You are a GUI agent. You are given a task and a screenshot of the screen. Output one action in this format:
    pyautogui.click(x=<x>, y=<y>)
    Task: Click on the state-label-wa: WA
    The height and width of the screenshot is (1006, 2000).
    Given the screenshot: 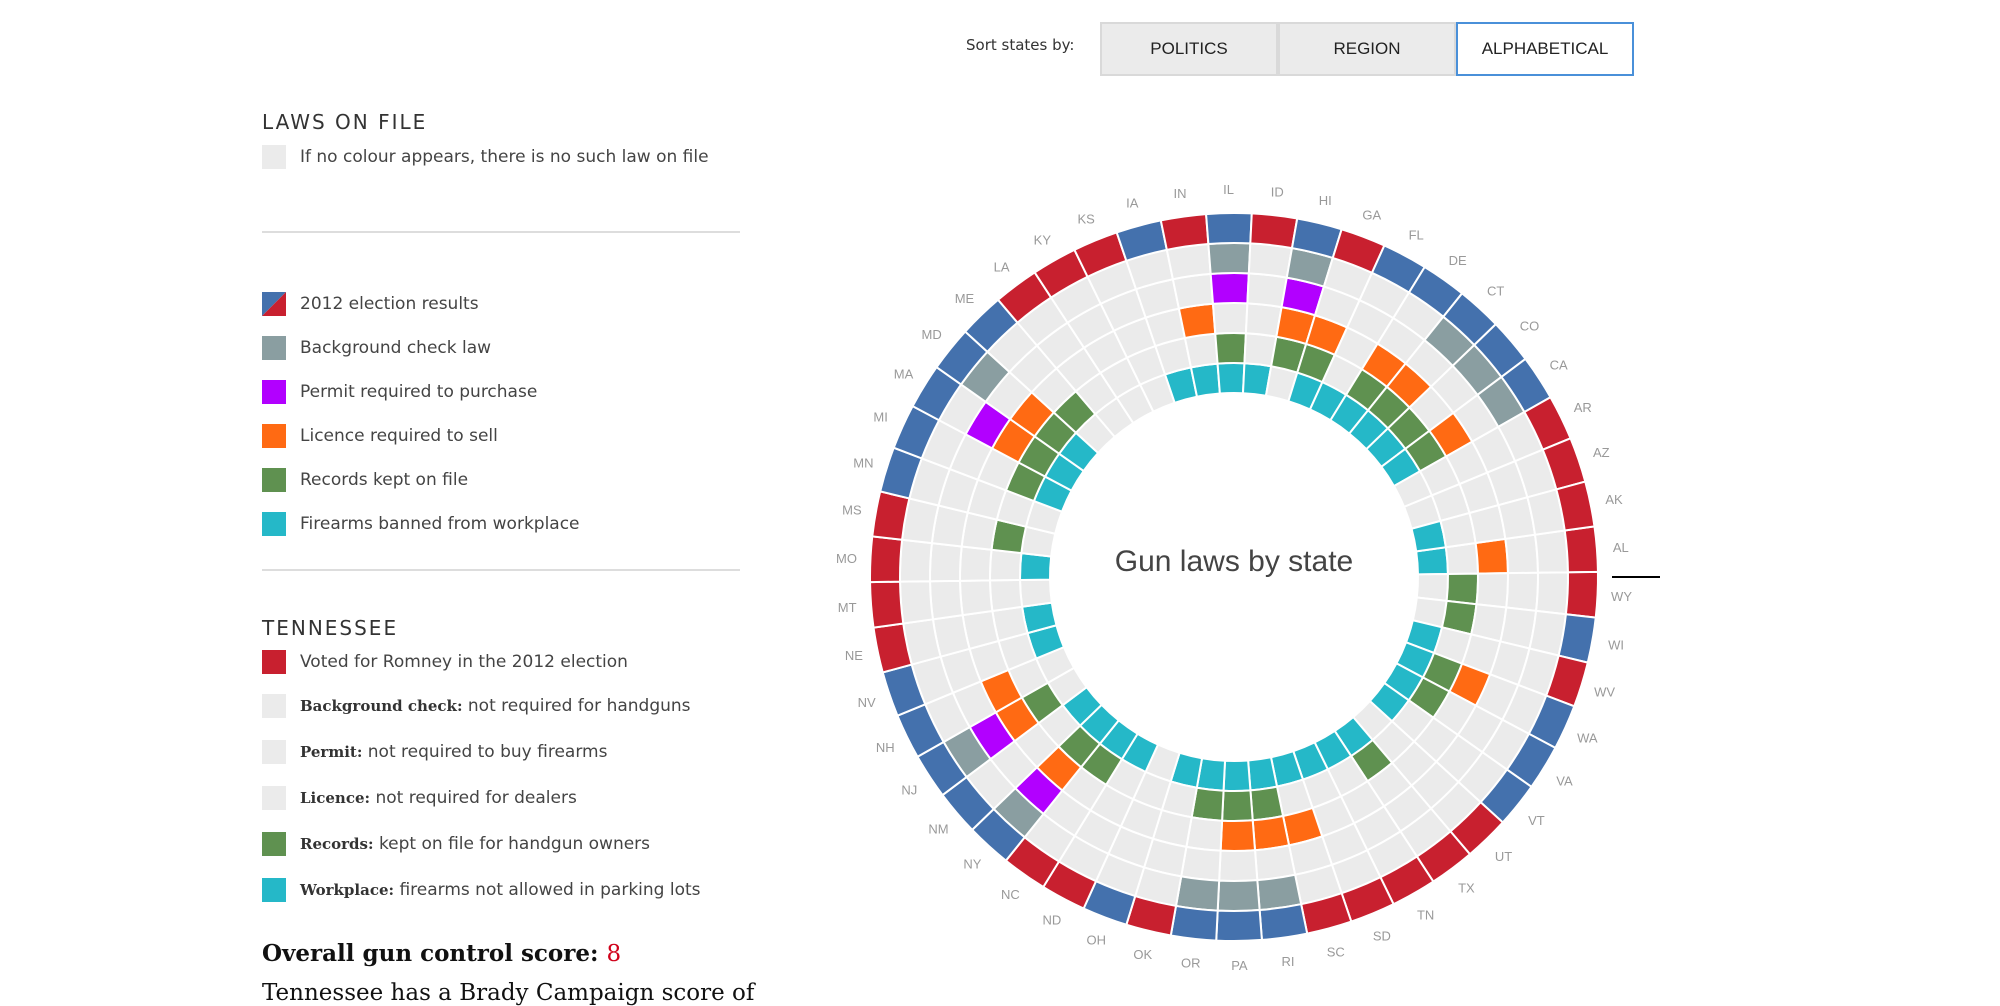 What is the action you would take?
    pyautogui.click(x=1587, y=737)
    